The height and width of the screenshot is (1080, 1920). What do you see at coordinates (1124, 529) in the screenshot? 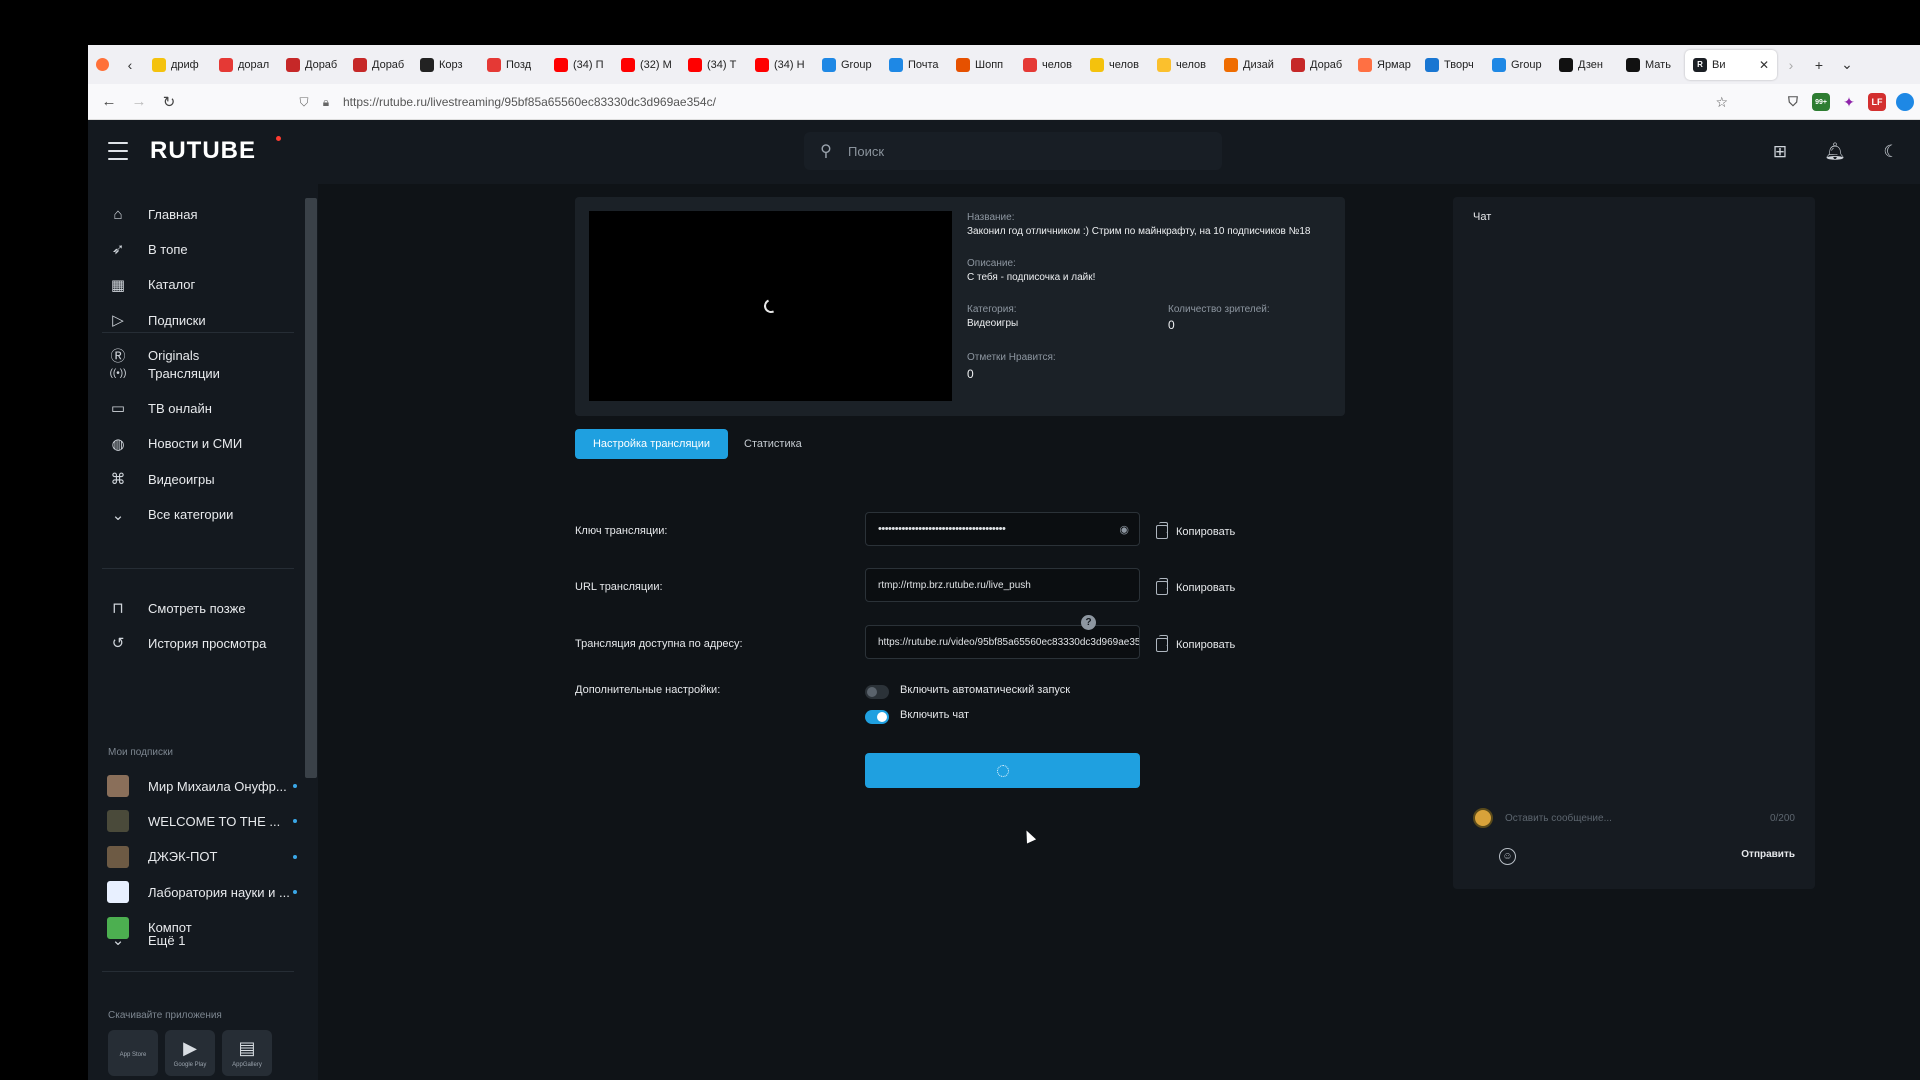
I see `eye-icon: ◉` at bounding box center [1124, 529].